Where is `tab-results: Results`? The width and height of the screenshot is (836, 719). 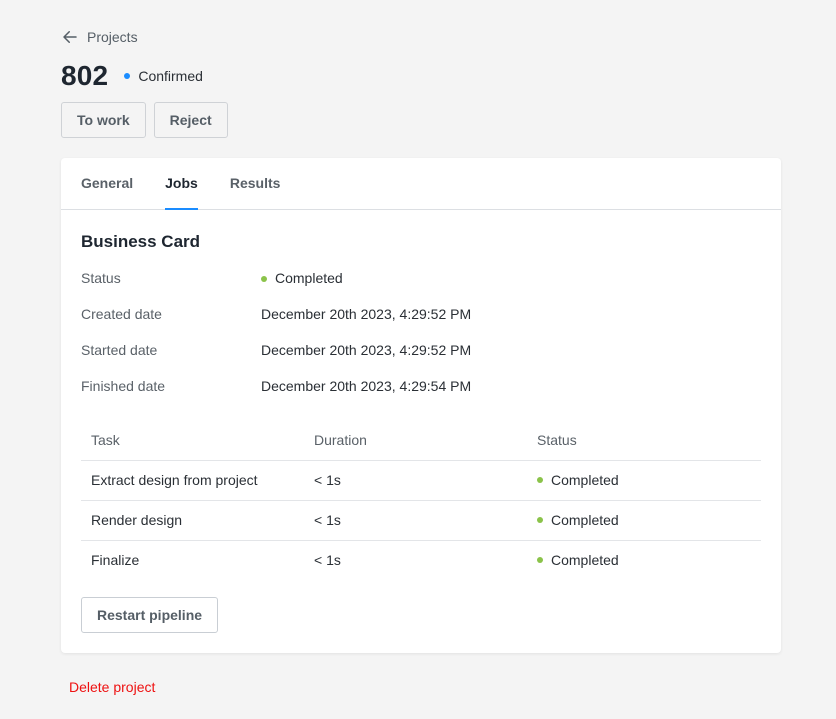
tab-results: Results is located at coordinates (255, 183).